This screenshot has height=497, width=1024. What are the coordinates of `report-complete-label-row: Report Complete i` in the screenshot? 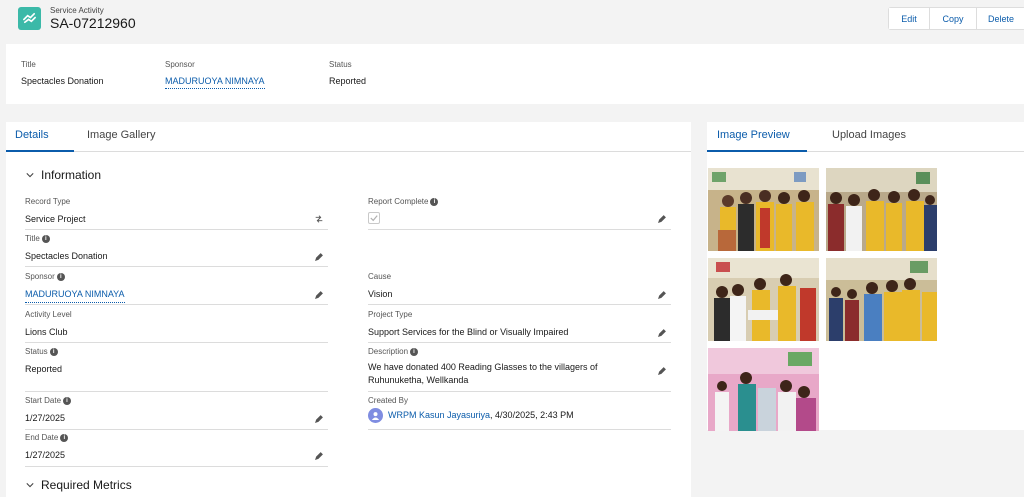 It's located at (519, 201).